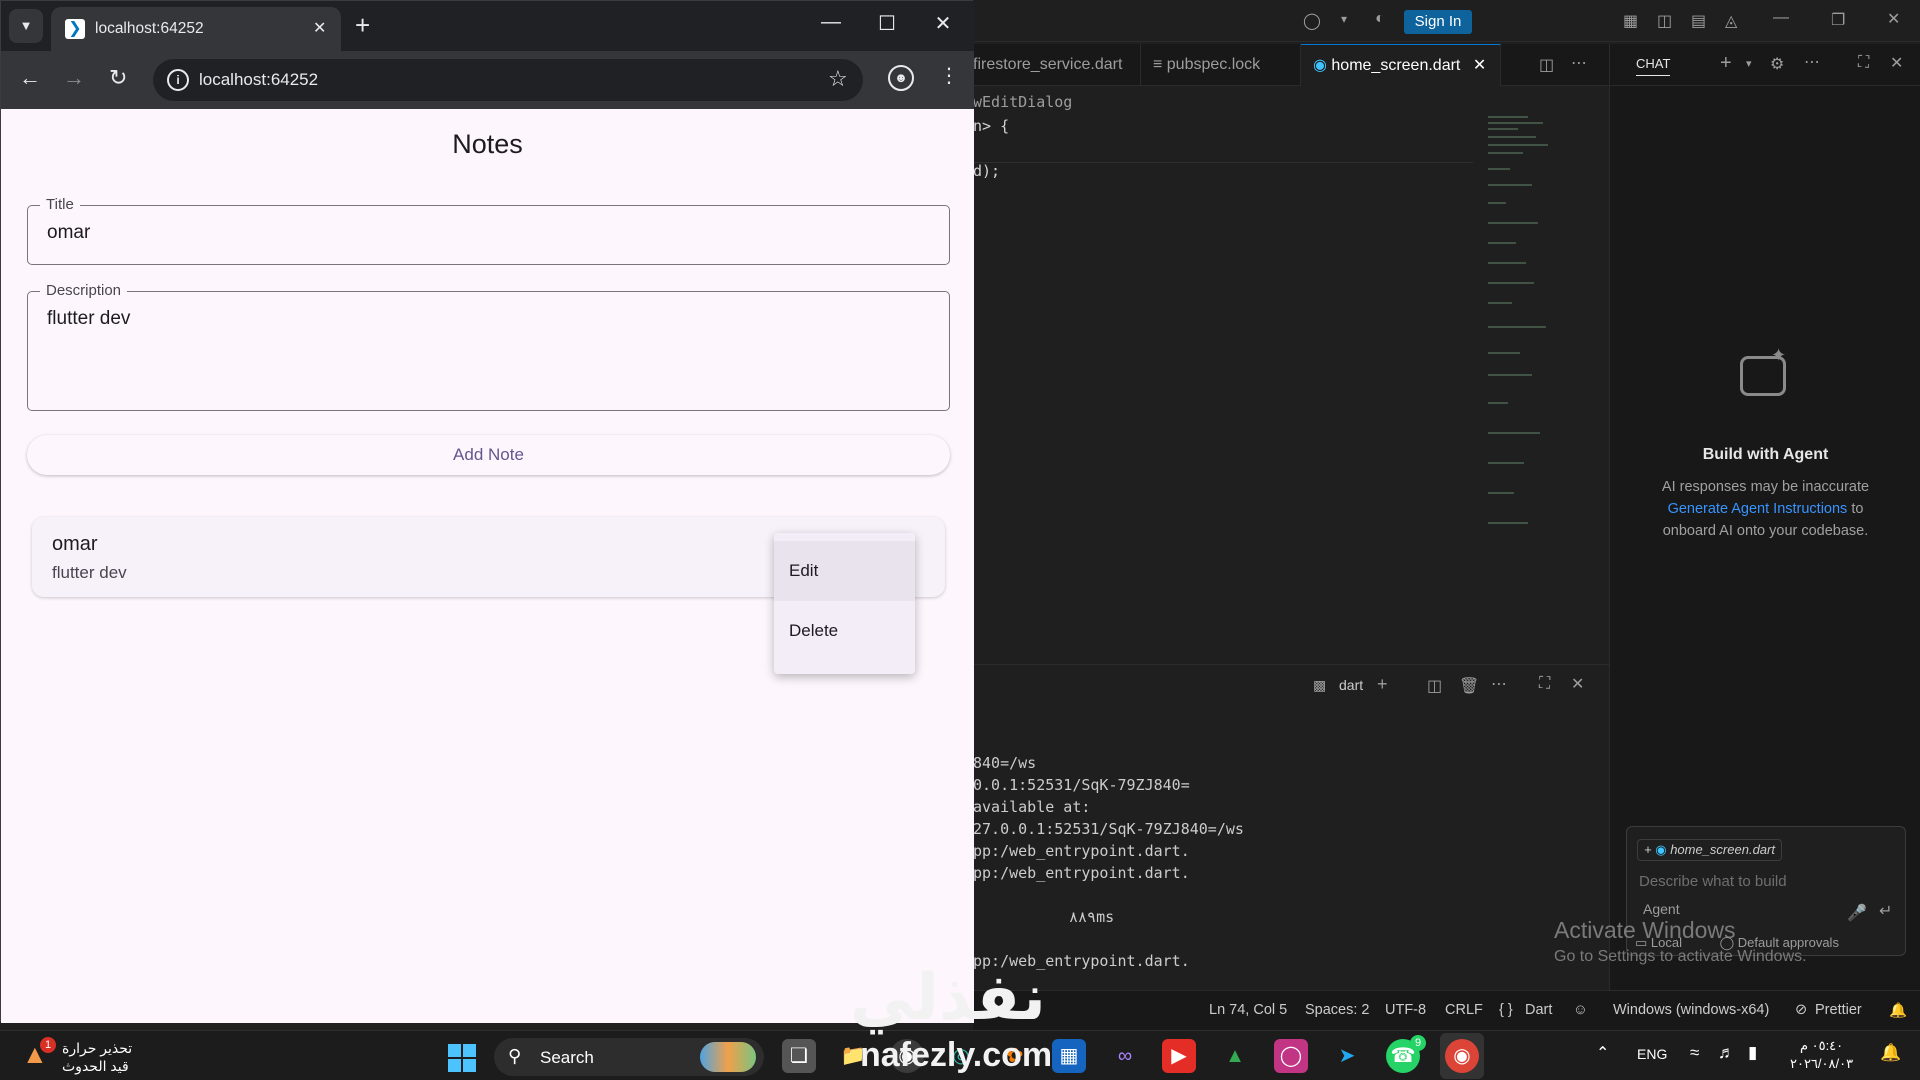 This screenshot has height=1080, width=1920. Describe the element at coordinates (1898, 1010) in the screenshot. I see `bell-icon: 🔔` at that location.